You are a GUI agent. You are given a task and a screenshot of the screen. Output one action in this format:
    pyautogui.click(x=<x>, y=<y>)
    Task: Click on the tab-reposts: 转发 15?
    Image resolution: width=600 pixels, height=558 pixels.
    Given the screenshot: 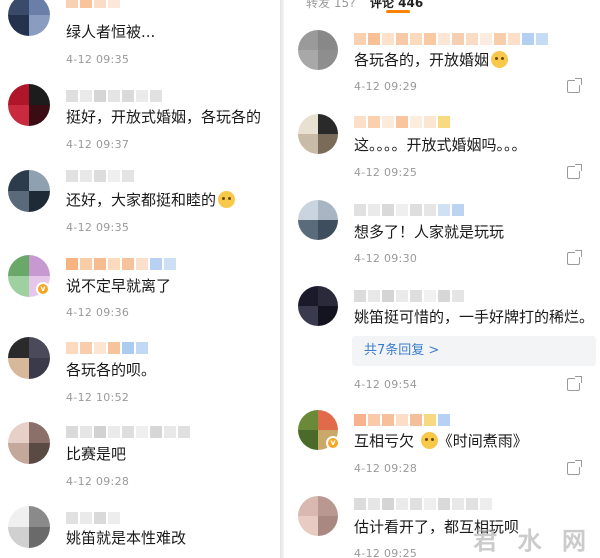 What is the action you would take?
    pyautogui.click(x=330, y=5)
    